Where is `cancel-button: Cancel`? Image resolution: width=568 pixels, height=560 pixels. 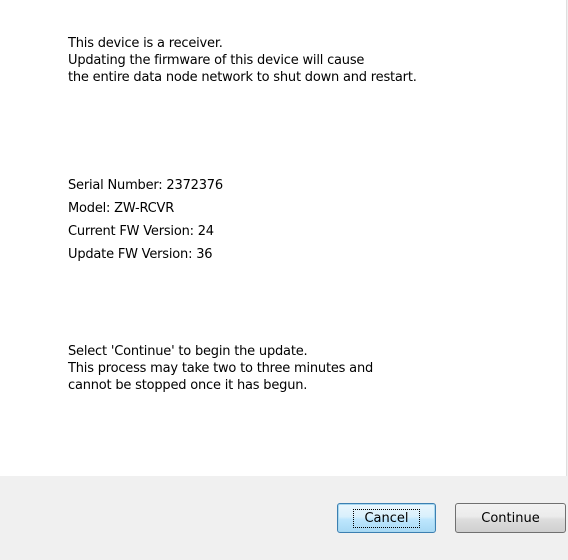
cancel-button: Cancel is located at coordinates (386, 518).